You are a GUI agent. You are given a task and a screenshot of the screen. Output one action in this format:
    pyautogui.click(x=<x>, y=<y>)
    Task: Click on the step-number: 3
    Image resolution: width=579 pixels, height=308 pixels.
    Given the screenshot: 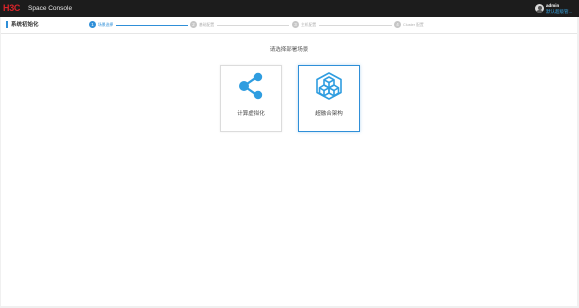 What is the action you would take?
    pyautogui.click(x=295, y=24)
    